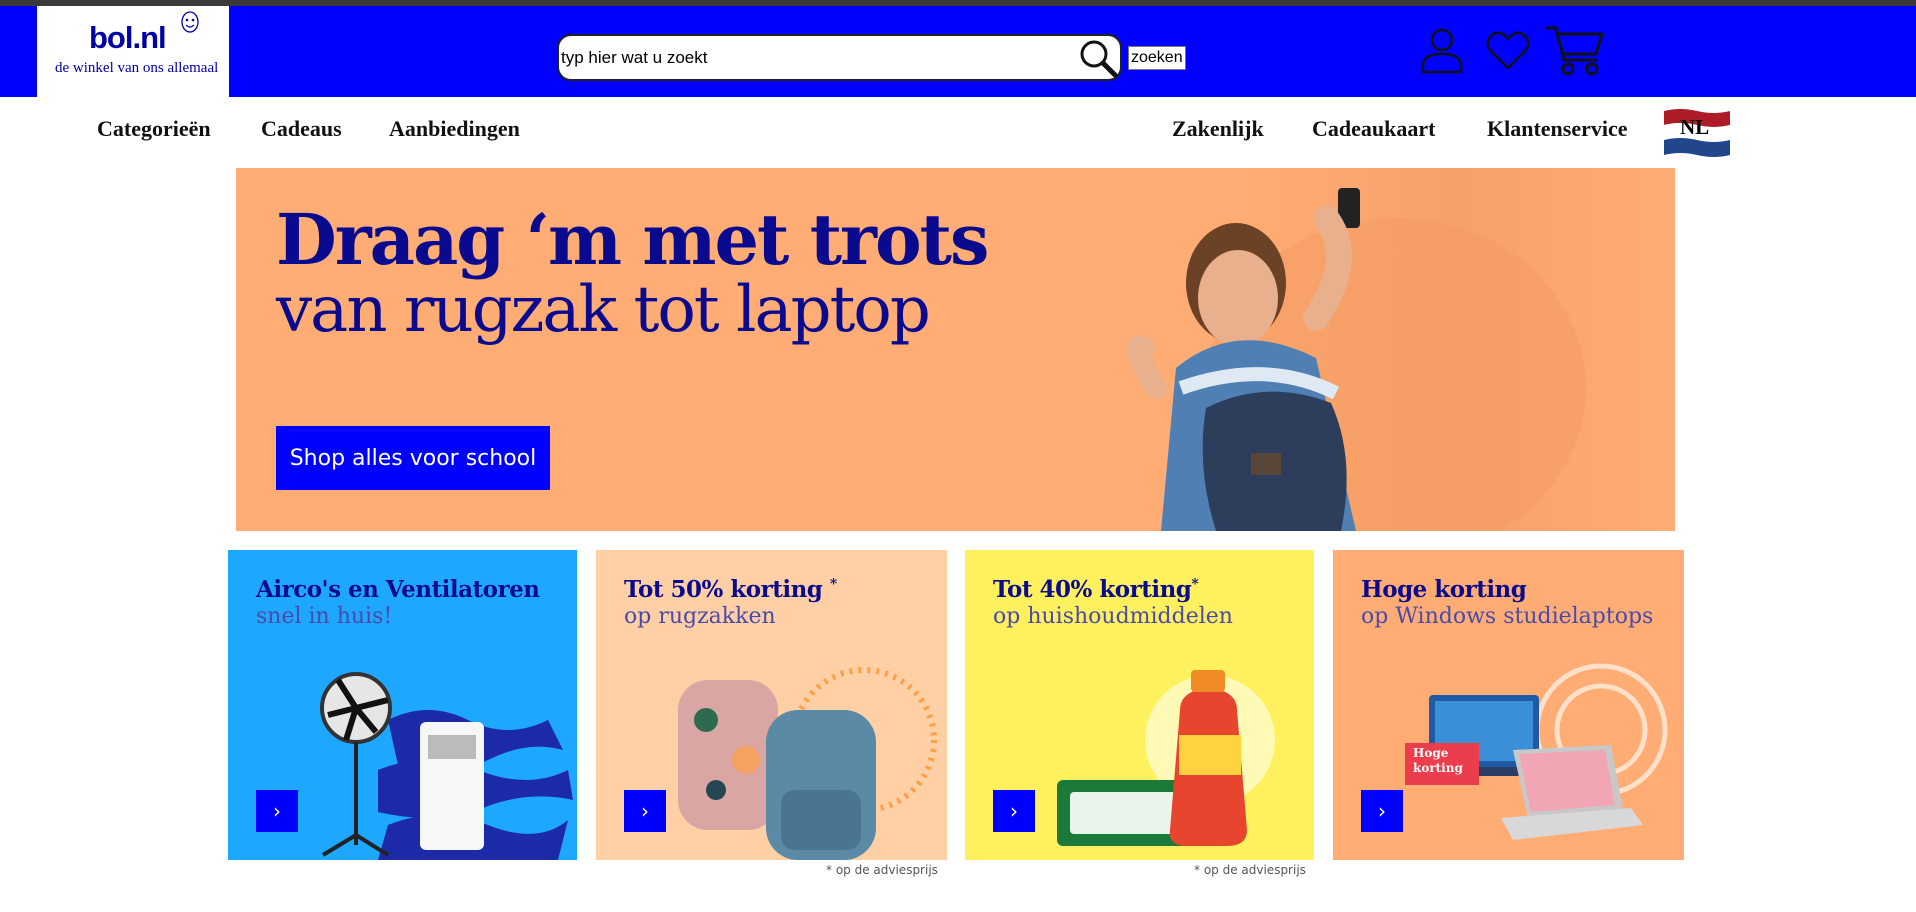 The image size is (1916, 912). What do you see at coordinates (1113, 616) in the screenshot?
I see `tile-subtitle-huishoud: op huishoudmiddelen` at bounding box center [1113, 616].